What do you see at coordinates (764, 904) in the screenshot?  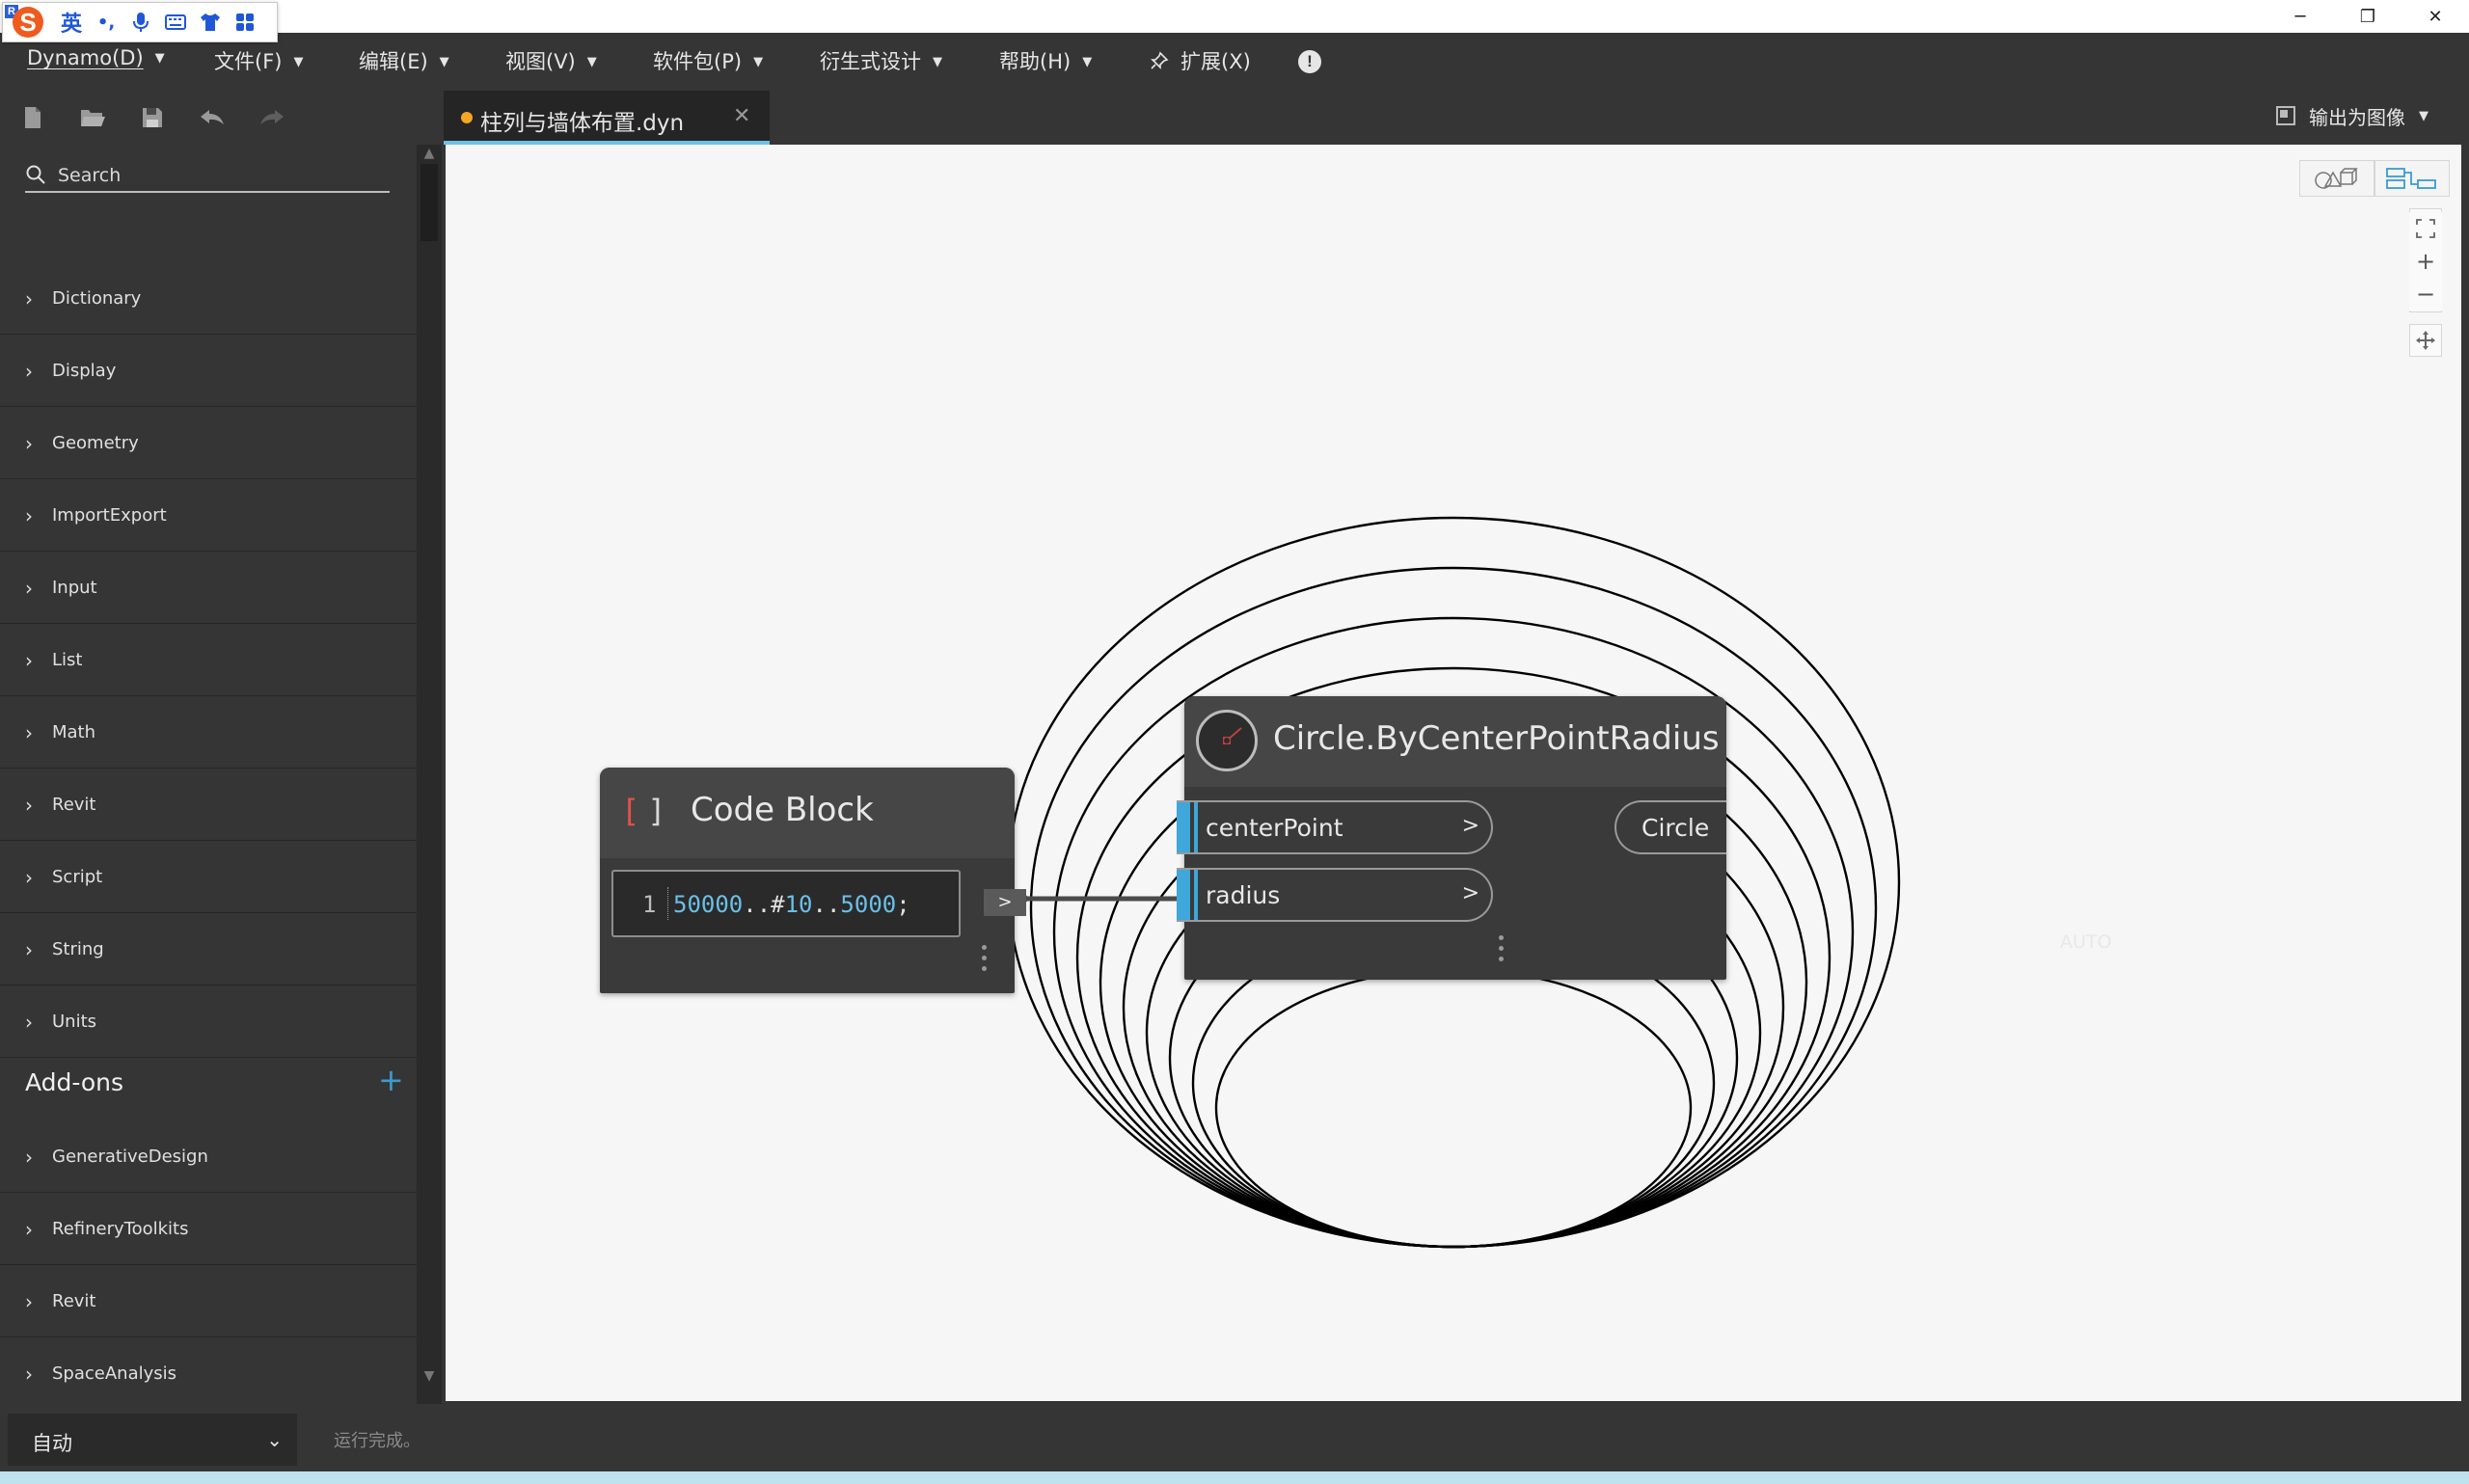 I see `code-token: ..#` at bounding box center [764, 904].